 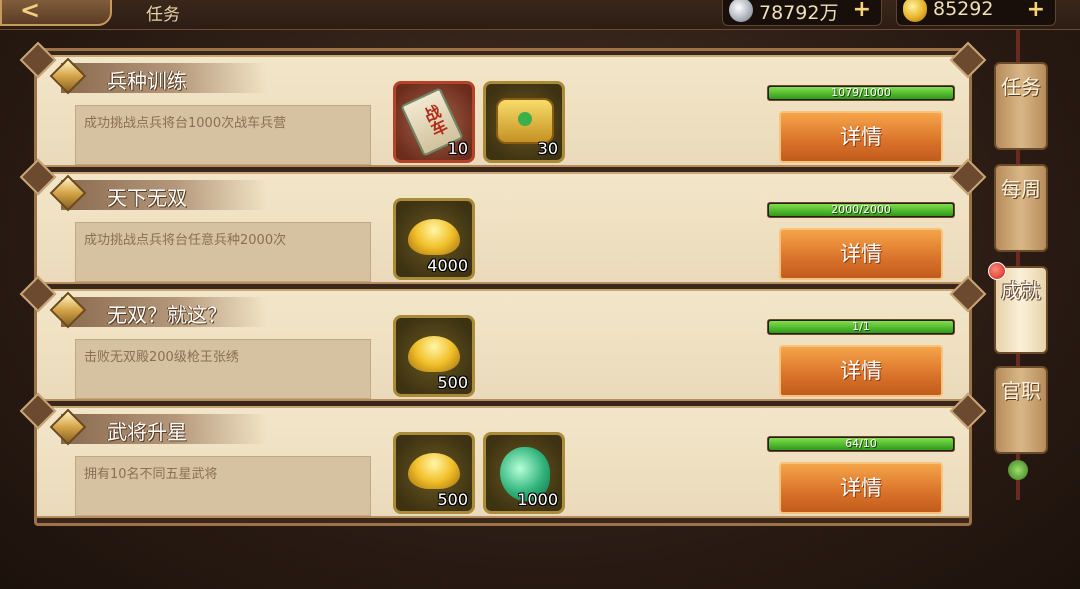 What do you see at coordinates (547, 148) in the screenshot?
I see `reward-quantity: 30` at bounding box center [547, 148].